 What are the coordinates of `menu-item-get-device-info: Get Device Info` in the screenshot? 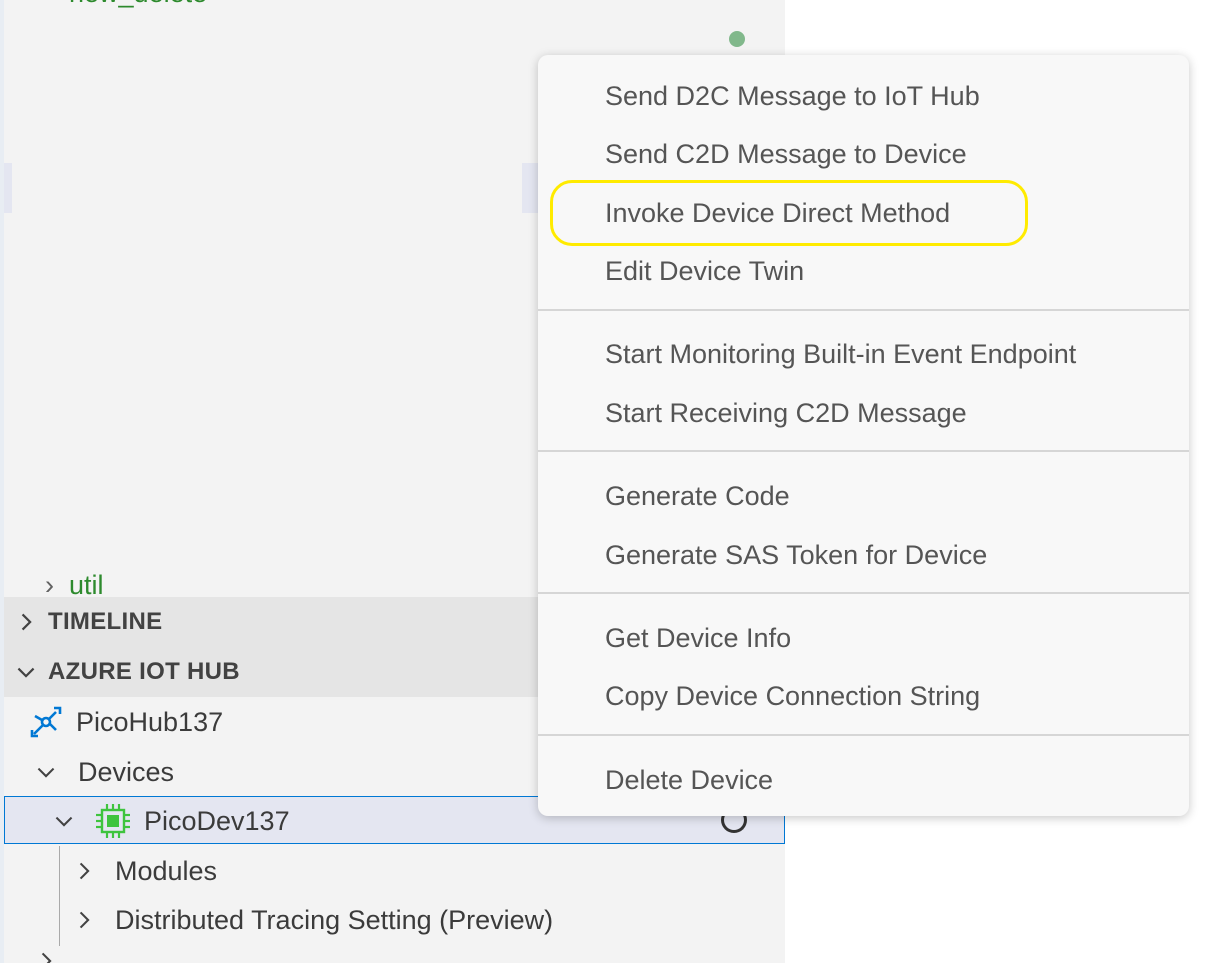 It's located at (863, 638).